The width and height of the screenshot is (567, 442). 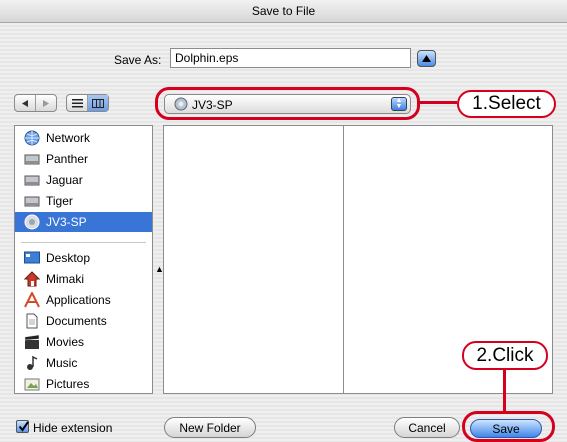 I want to click on sidebar-item-jv3-sp: JV3-SP, so click(x=83, y=222).